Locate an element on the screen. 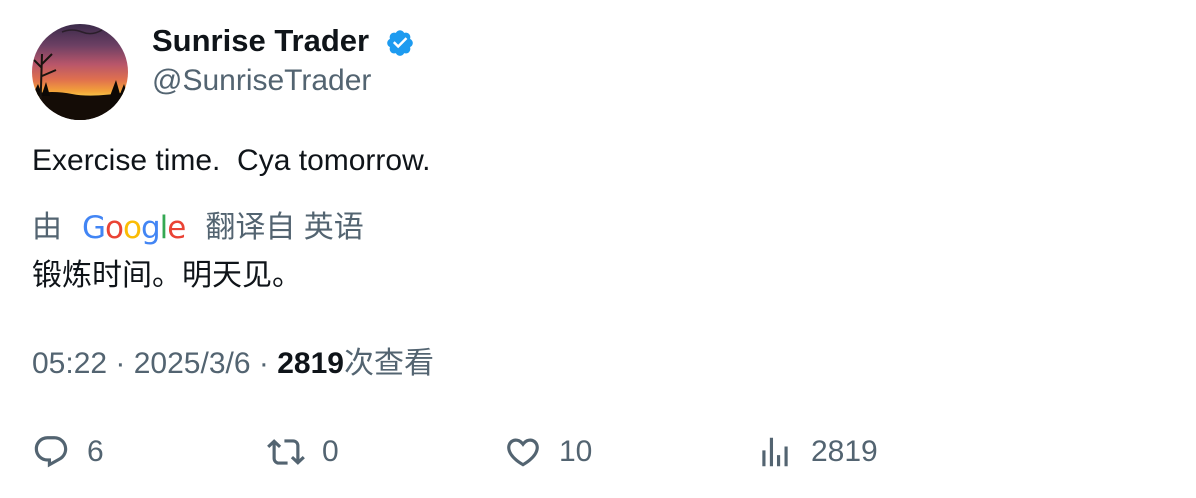  reply-button: 6 is located at coordinates (68, 452).